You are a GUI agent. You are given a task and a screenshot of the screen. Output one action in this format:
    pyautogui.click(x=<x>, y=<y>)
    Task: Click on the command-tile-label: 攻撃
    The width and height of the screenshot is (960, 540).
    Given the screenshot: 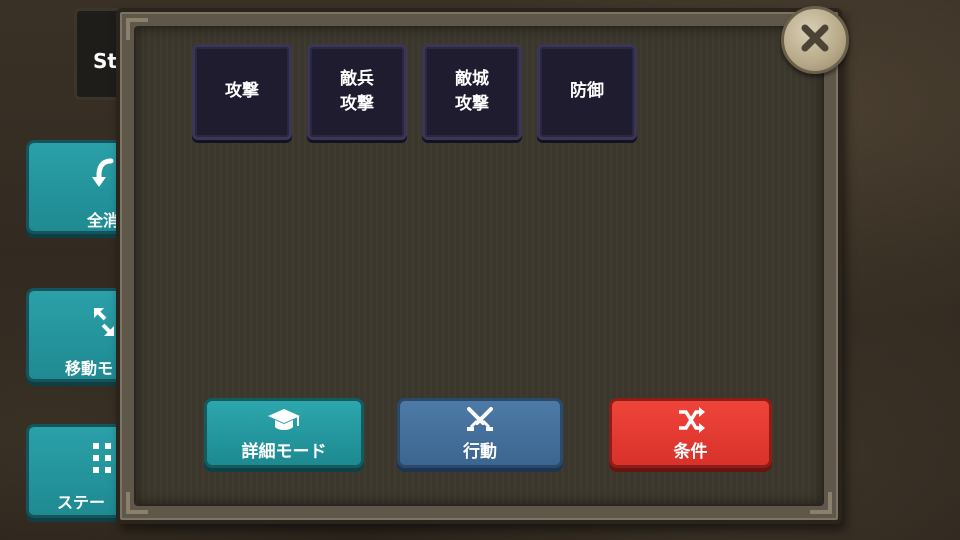 What is the action you would take?
    pyautogui.click(x=242, y=91)
    